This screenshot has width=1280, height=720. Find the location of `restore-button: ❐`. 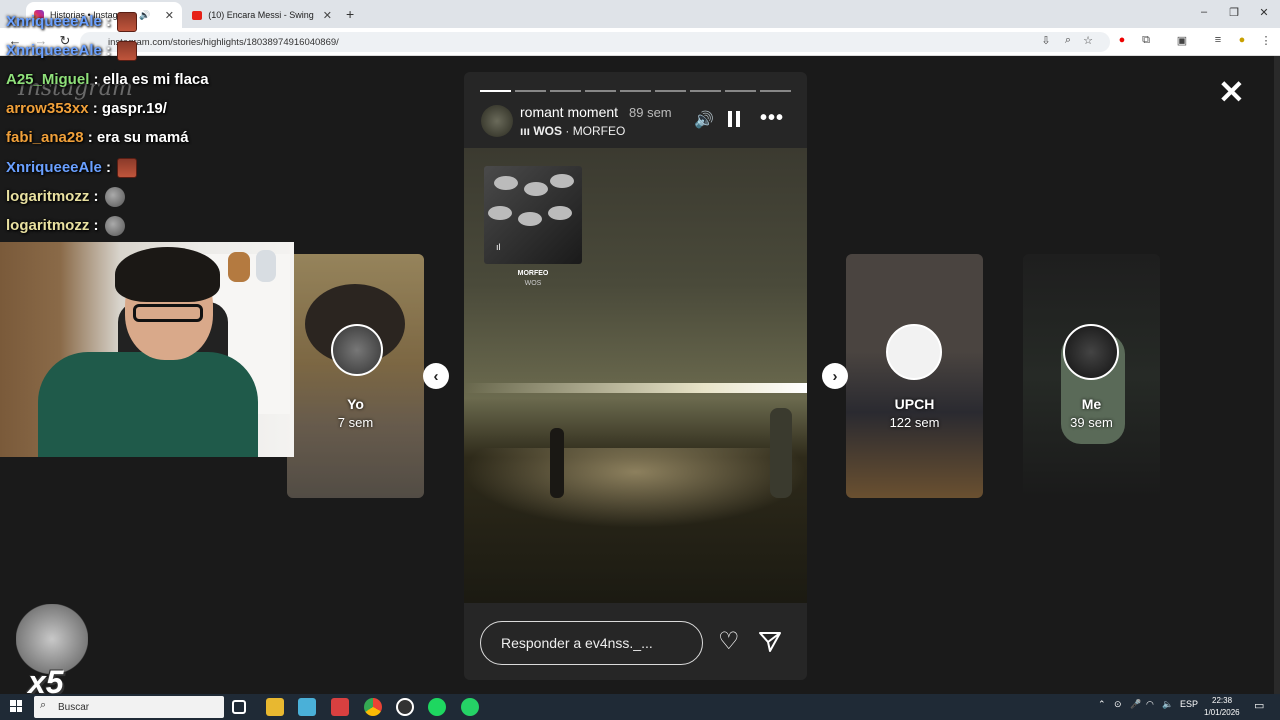

restore-button: ❐ is located at coordinates (1234, 12).